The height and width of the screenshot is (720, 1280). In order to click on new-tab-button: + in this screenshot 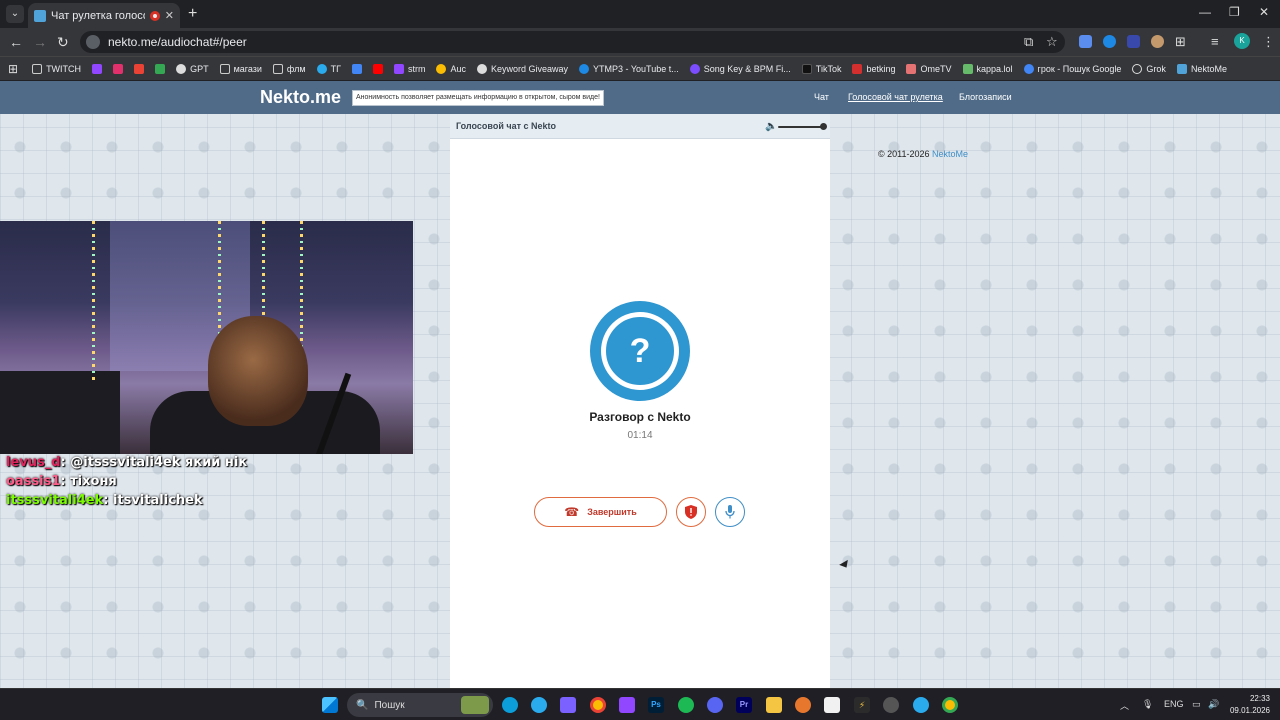, I will do `click(192, 14)`.